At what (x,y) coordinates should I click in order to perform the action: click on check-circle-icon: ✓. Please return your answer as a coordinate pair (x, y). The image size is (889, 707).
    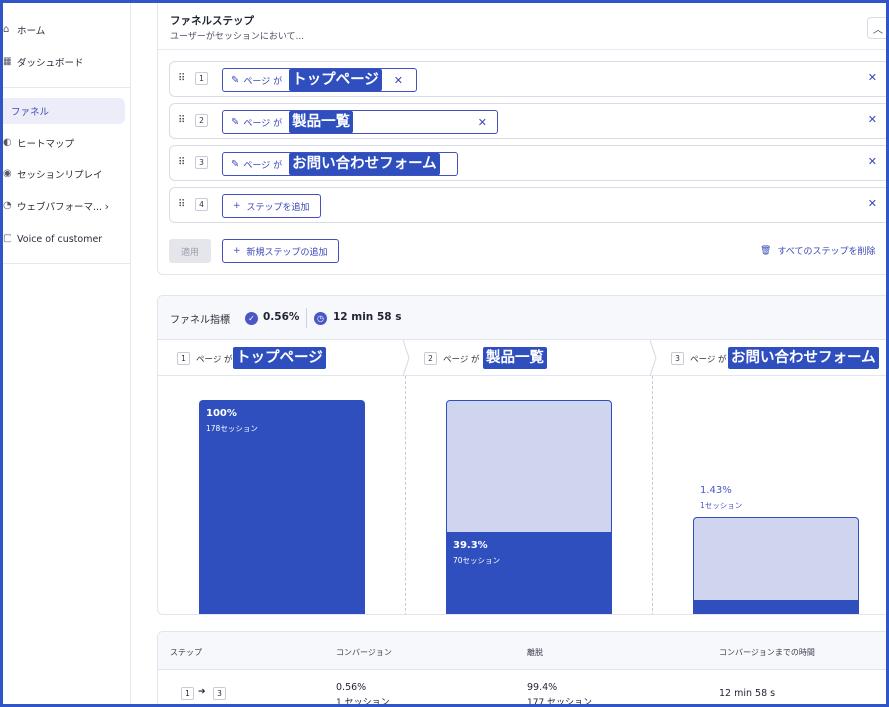
    Looking at the image, I should click on (251, 318).